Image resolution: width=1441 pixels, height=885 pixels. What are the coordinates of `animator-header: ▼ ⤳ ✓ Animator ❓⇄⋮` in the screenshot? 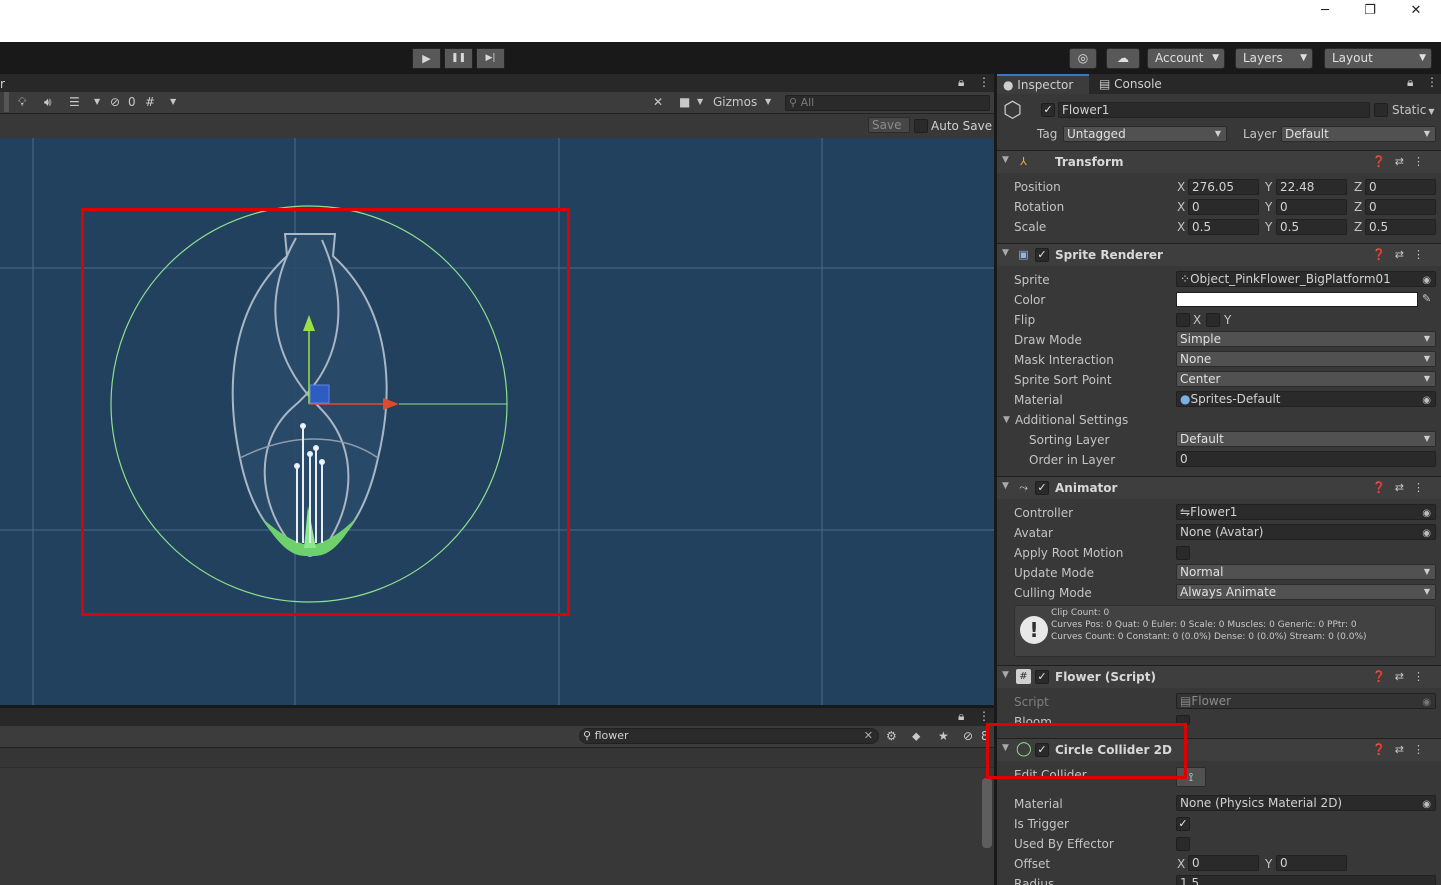 It's located at (1219, 487).